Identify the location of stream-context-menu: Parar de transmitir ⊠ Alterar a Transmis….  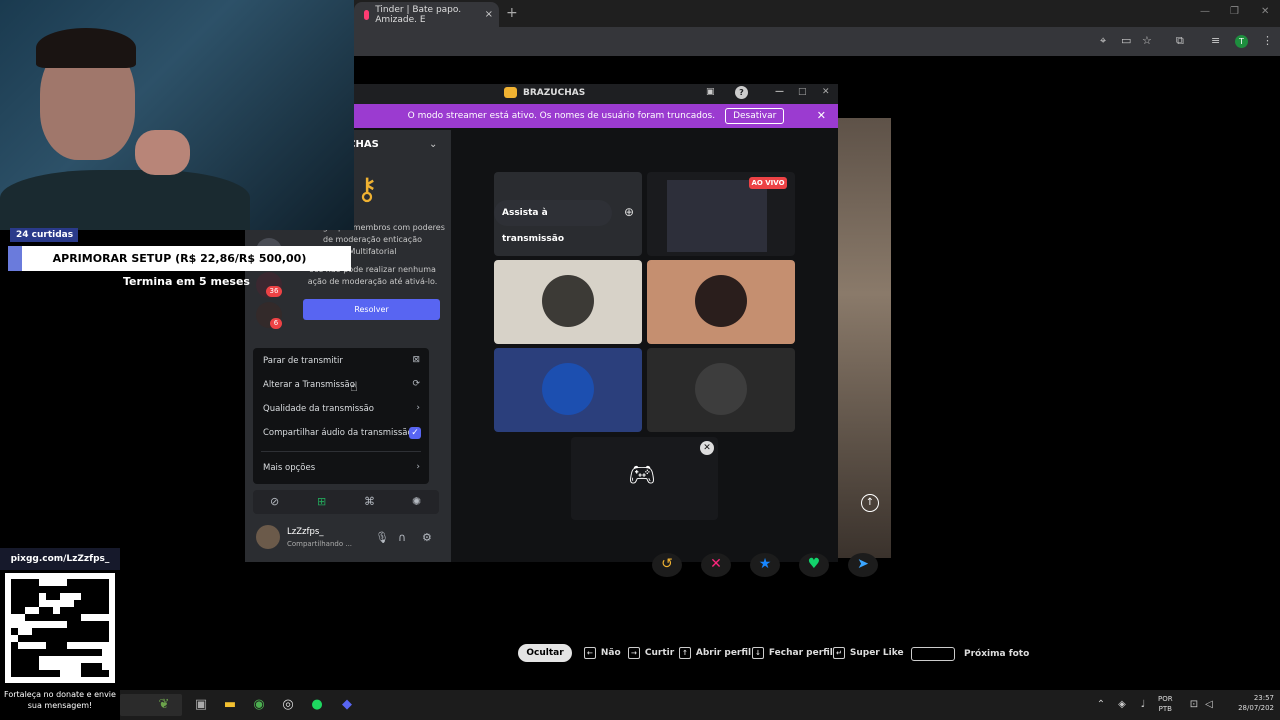
(341, 416).